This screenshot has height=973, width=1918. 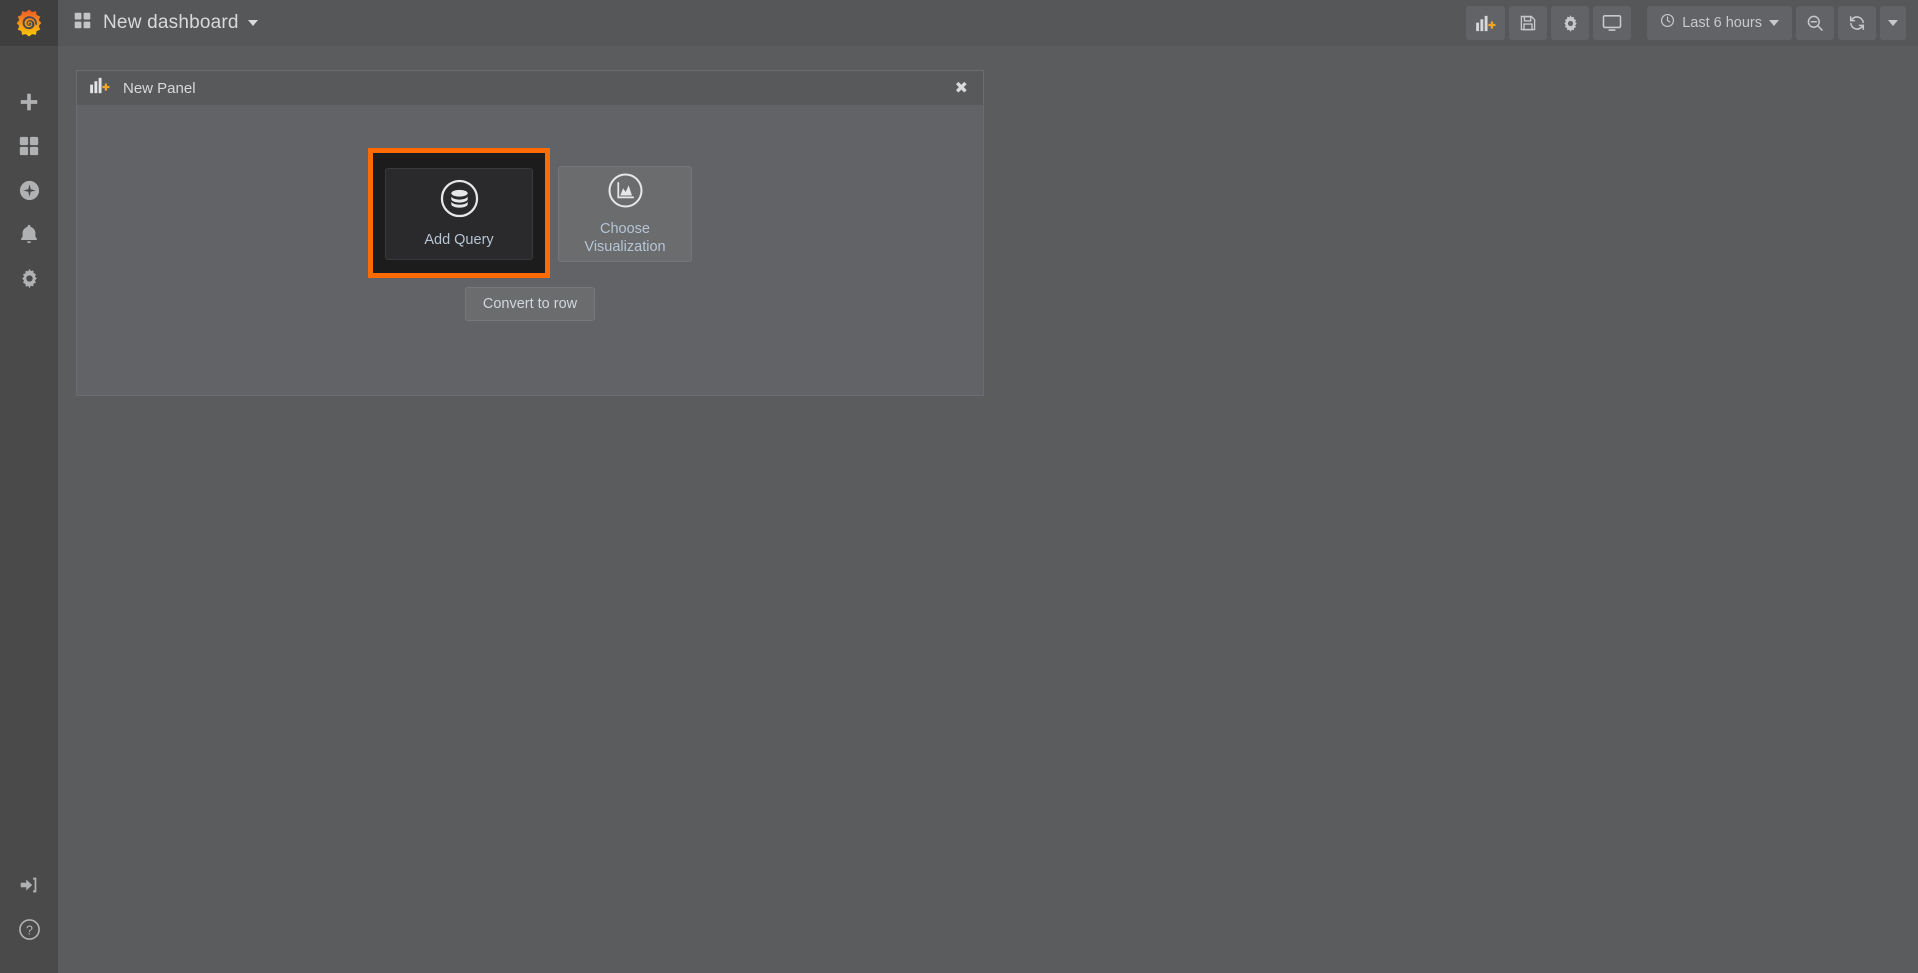 I want to click on add-query-label: Add Query, so click(x=459, y=239).